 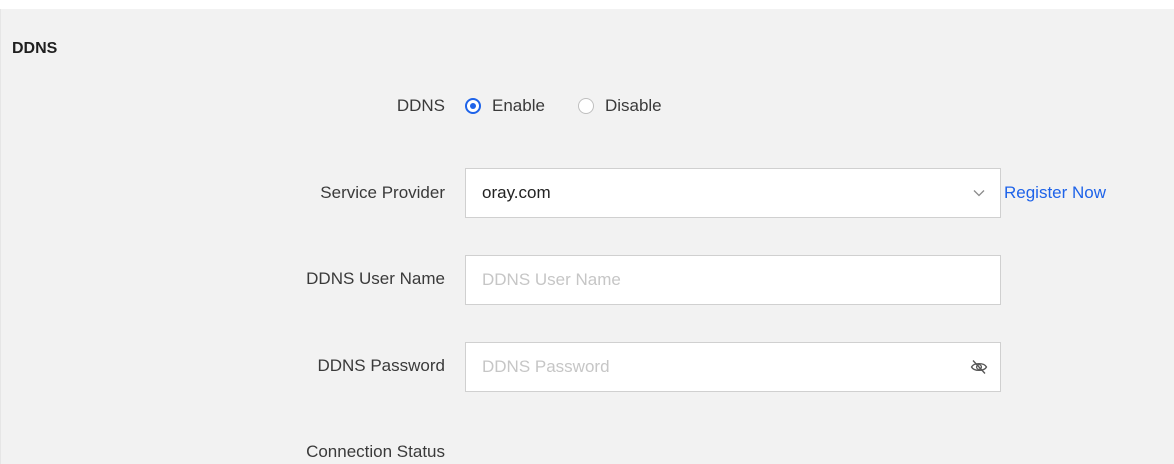 What do you see at coordinates (633, 106) in the screenshot?
I see `ddns-disable-label: Disable` at bounding box center [633, 106].